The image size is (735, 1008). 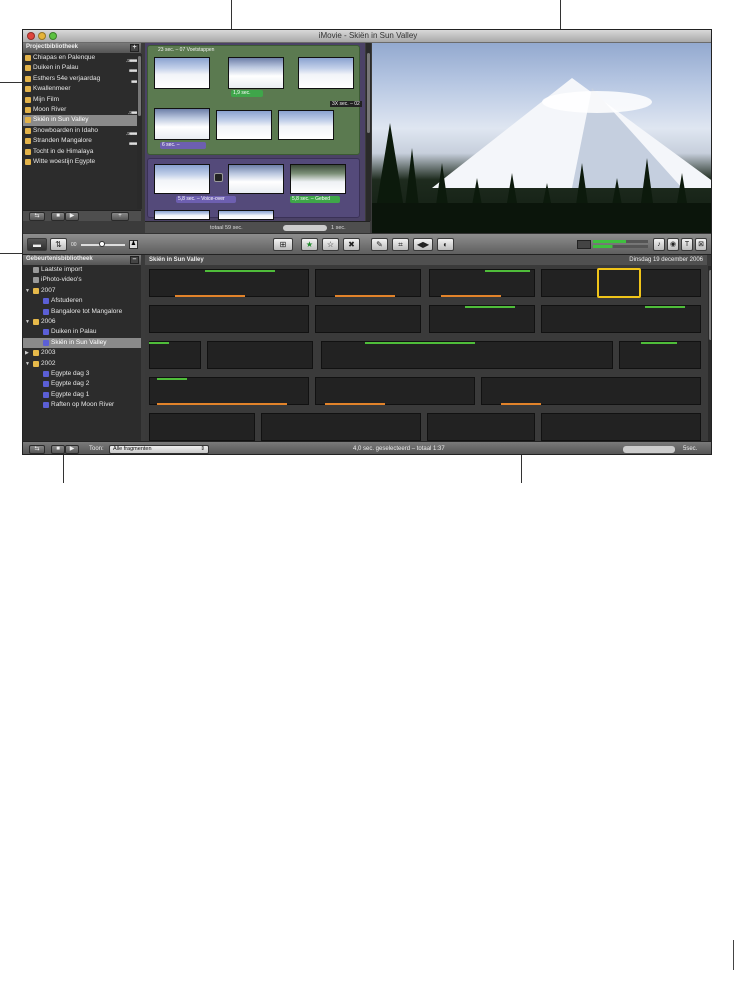 What do you see at coordinates (423, 244) in the screenshot?
I see `audio-icon: ◀▶` at bounding box center [423, 244].